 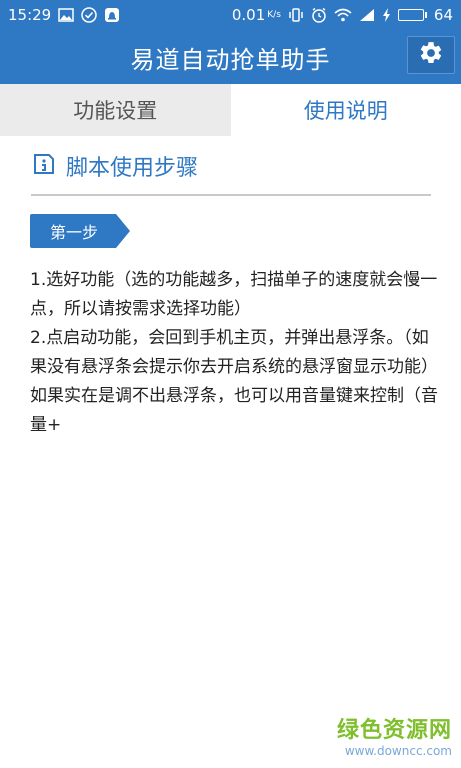 What do you see at coordinates (443, 15) in the screenshot?
I see `battery-percent: 64` at bounding box center [443, 15].